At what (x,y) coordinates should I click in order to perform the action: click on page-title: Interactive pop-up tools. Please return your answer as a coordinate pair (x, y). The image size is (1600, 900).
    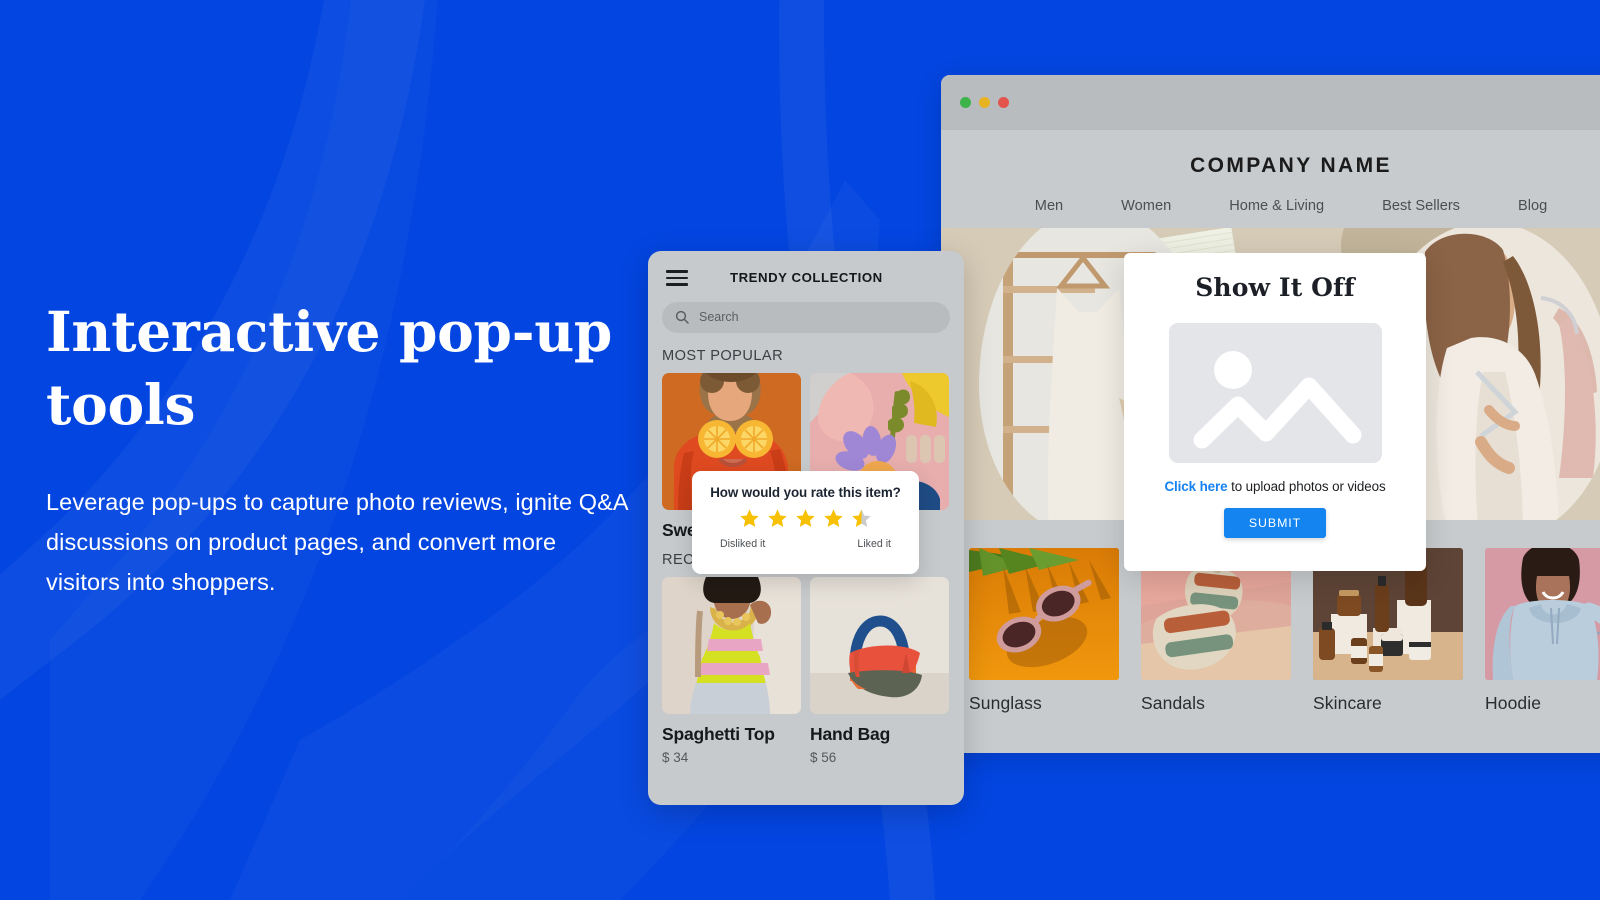
    Looking at the image, I should click on (329, 368).